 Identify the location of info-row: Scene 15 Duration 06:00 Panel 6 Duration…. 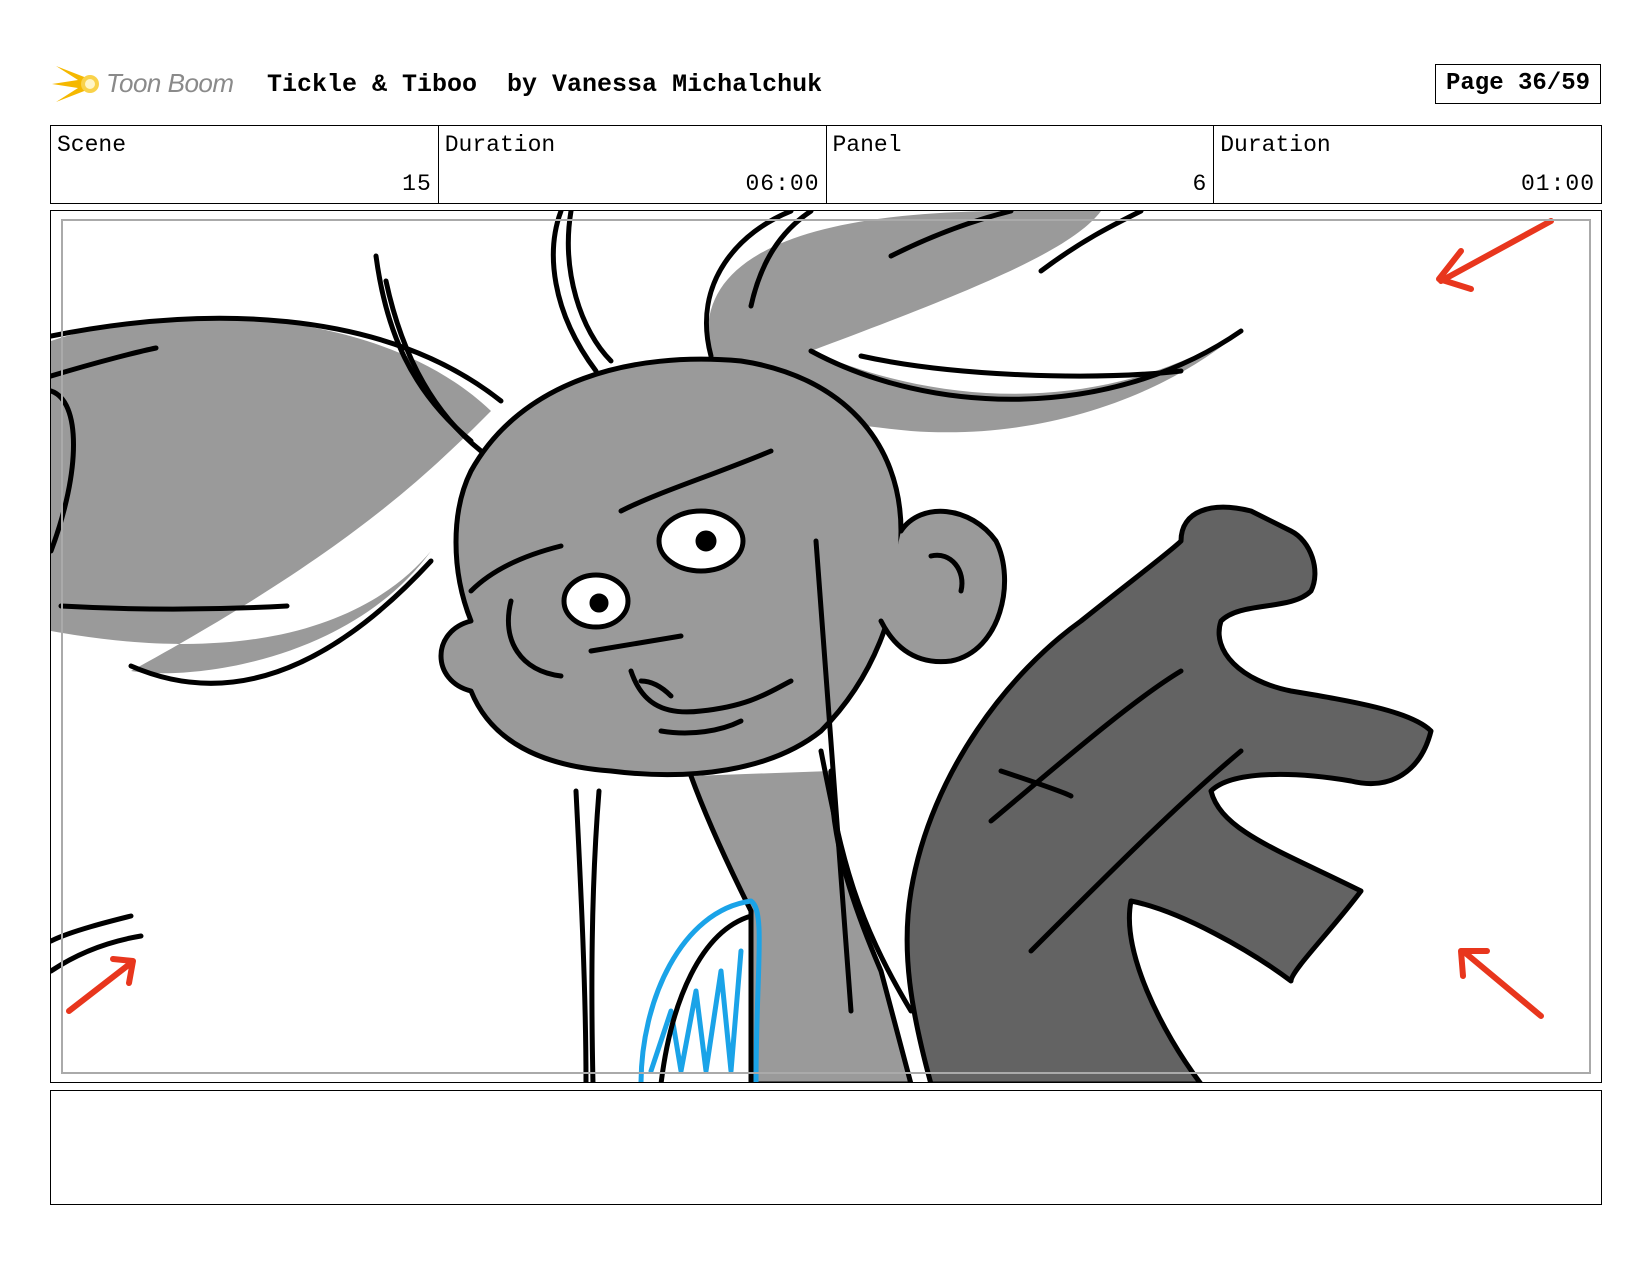
(826, 164).